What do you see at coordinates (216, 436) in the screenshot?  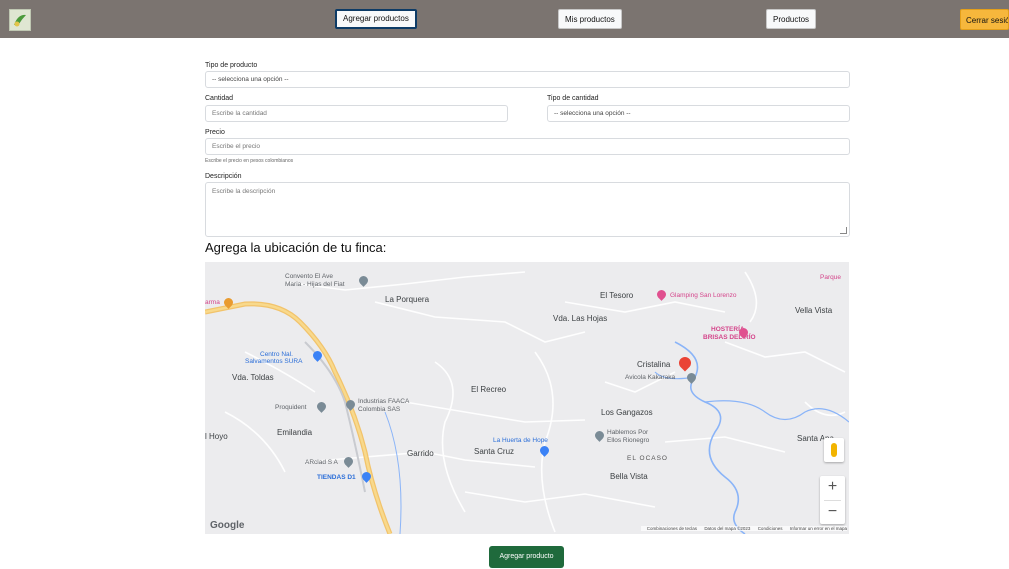 I see `map-label-el-hoyo: l Hoyo` at bounding box center [216, 436].